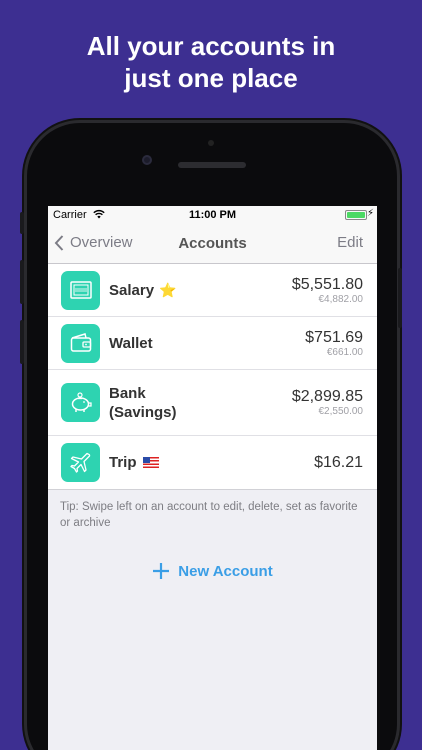  Describe the element at coordinates (22, 342) in the screenshot. I see `side-button-volume-down` at that location.